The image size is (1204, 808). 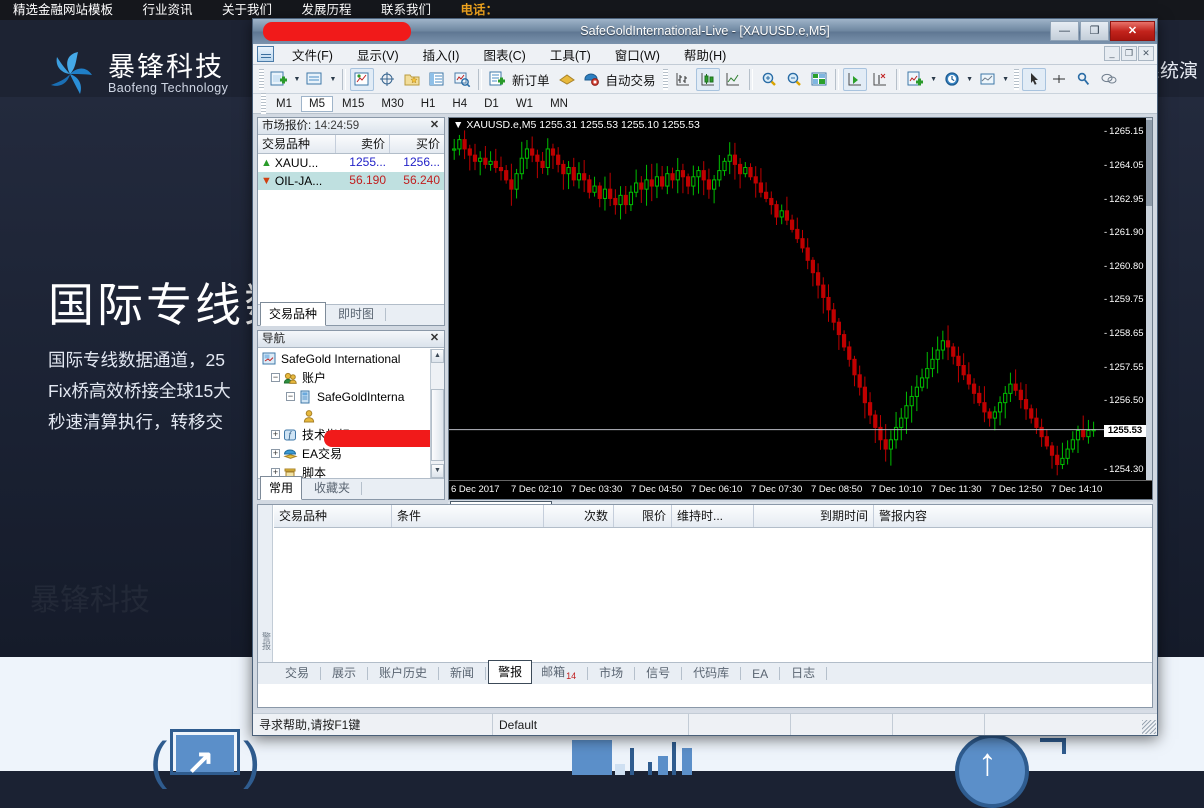 I want to click on timeframe-toolbar: M1 M5 M15 M30 H1 H4 D1 W1 MN, so click(x=705, y=103).